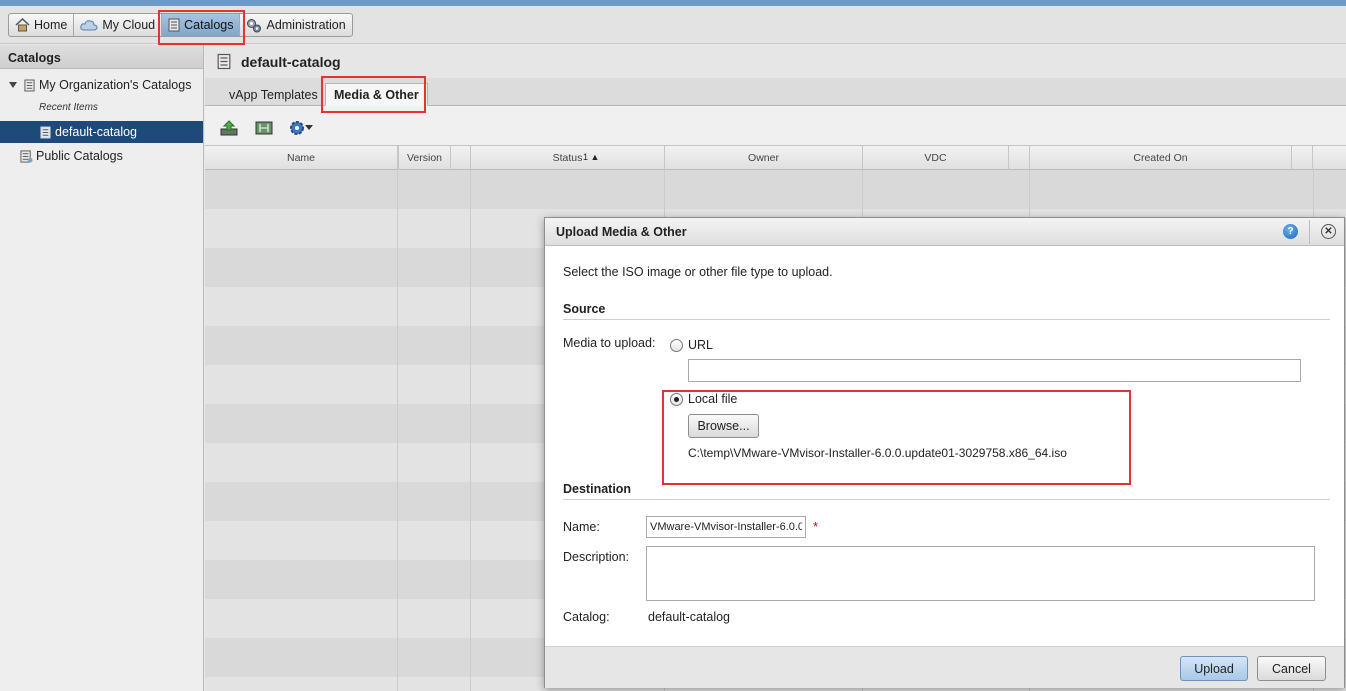 The image size is (1346, 691). What do you see at coordinates (586, 617) in the screenshot?
I see `catalog-label: Catalog:` at bounding box center [586, 617].